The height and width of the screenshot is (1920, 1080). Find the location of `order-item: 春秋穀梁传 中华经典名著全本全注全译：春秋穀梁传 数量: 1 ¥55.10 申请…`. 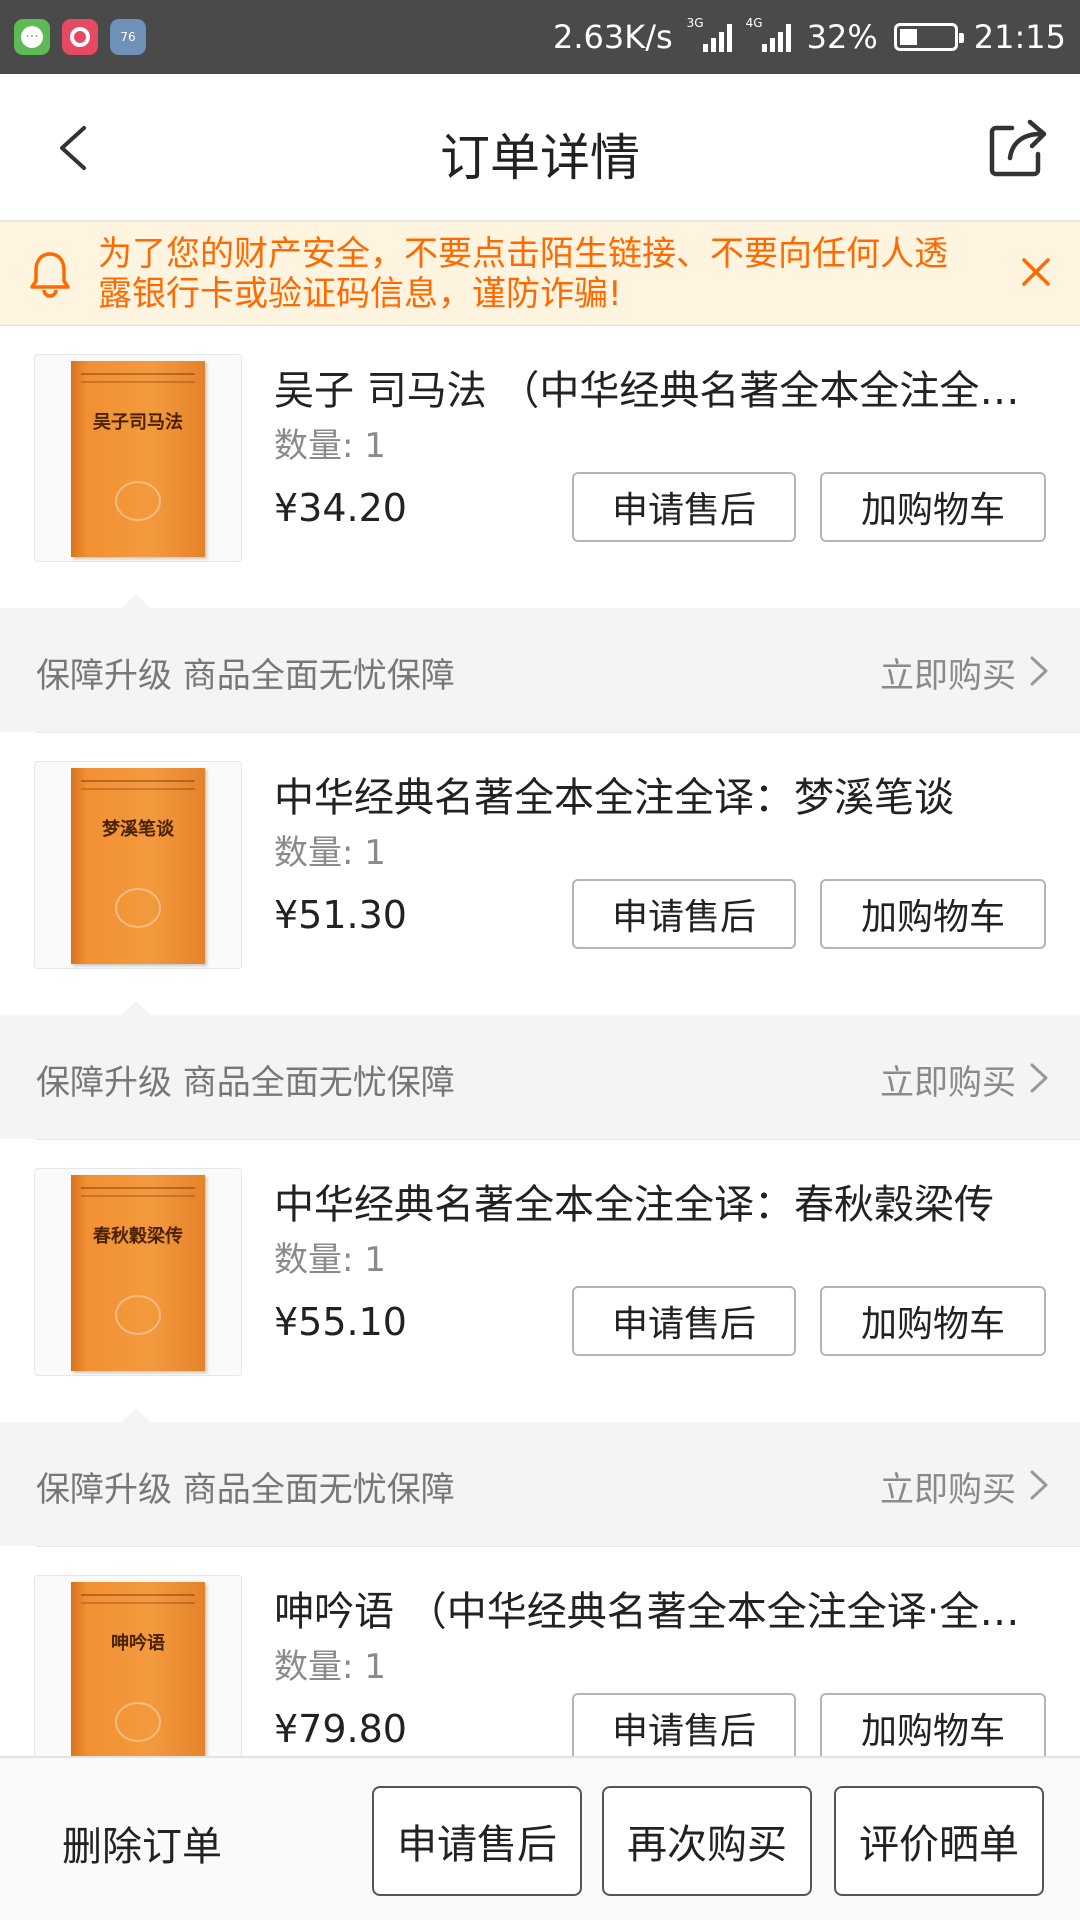

order-item: 春秋穀梁传 中华经典名著全本全注全译：春秋穀梁传 数量: 1 ¥55.10 申请… is located at coordinates (540, 1258).